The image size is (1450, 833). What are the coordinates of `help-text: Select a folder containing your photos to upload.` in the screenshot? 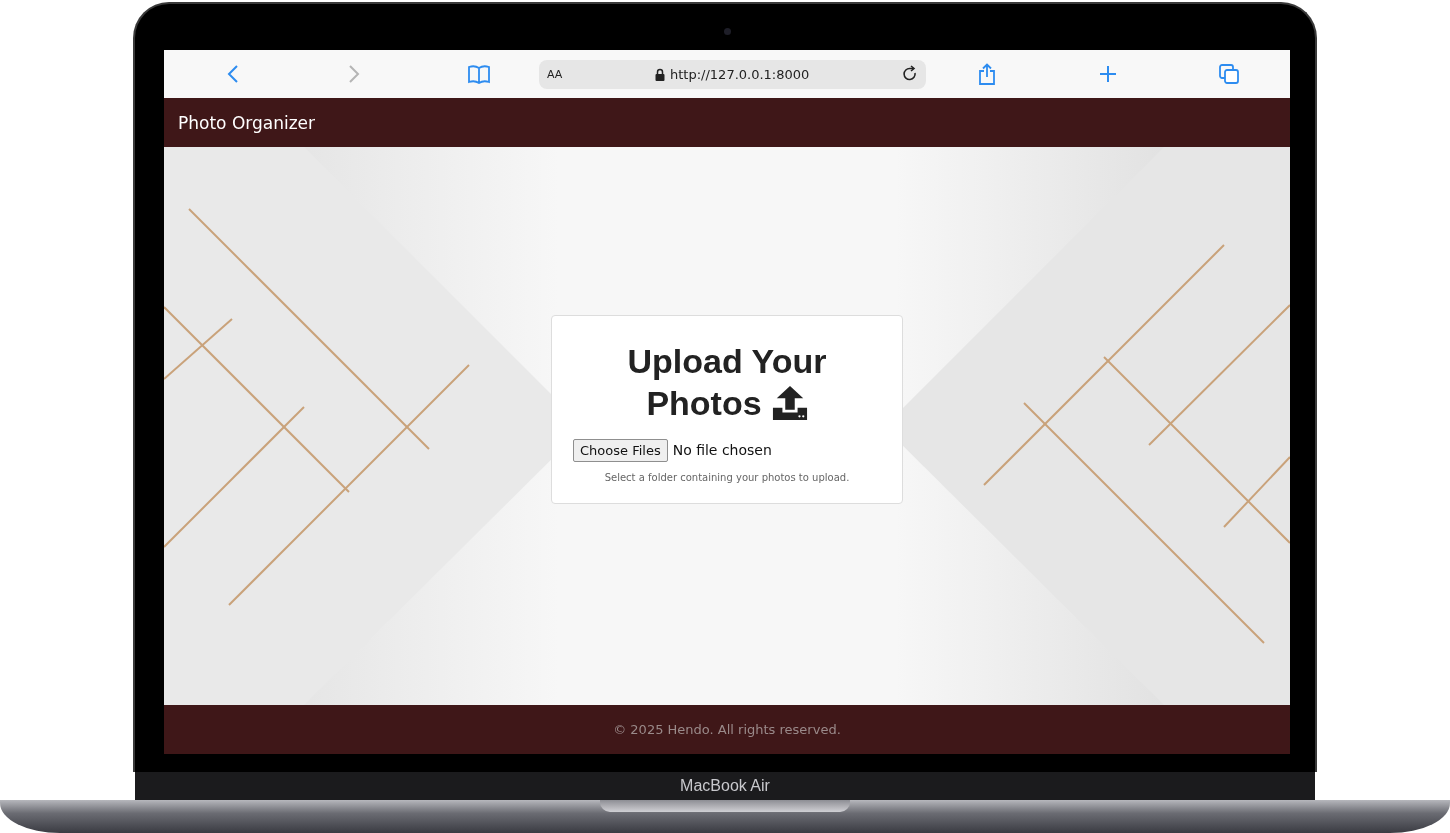 It's located at (727, 477).